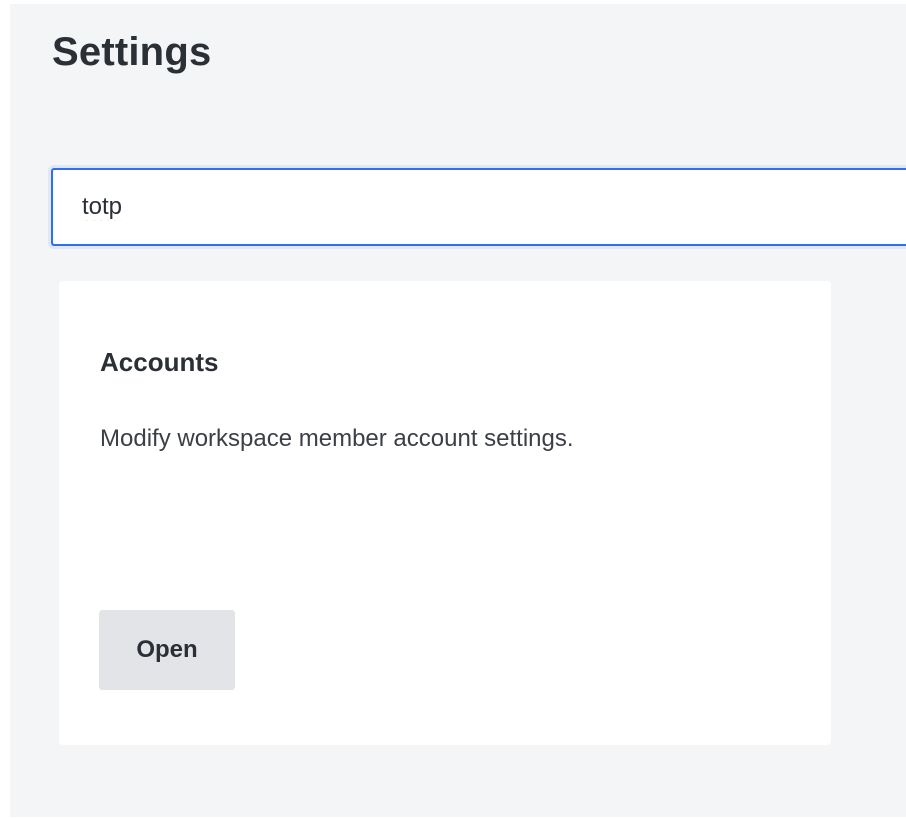 The width and height of the screenshot is (906, 818). I want to click on settings-search, so click(478, 208).